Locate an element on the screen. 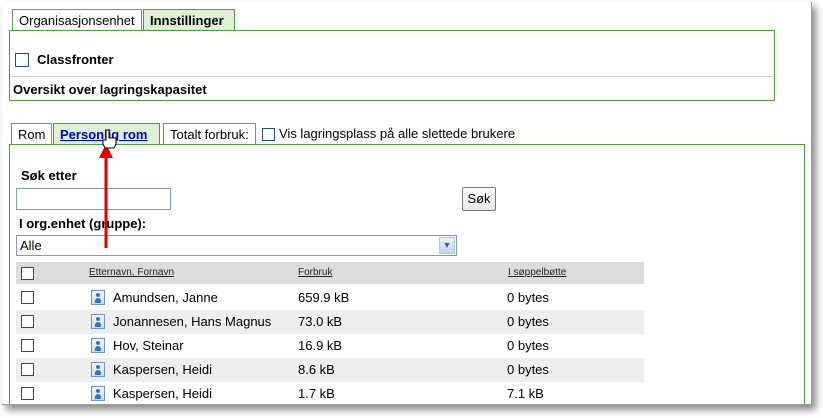  group-select: Alle ▼ is located at coordinates (236, 245).